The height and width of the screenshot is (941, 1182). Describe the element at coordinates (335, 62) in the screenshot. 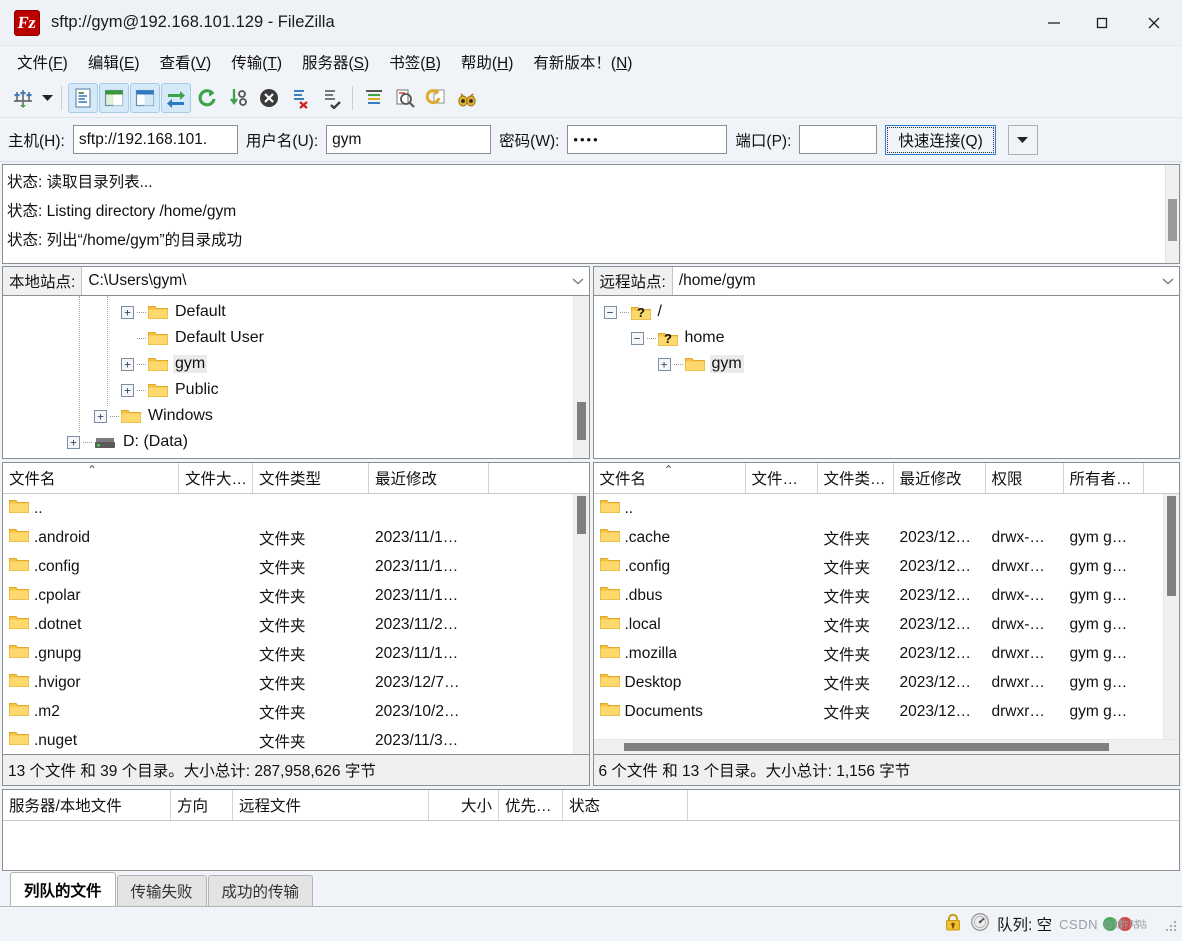

I see `menu-item-server: 服务器(S)` at that location.